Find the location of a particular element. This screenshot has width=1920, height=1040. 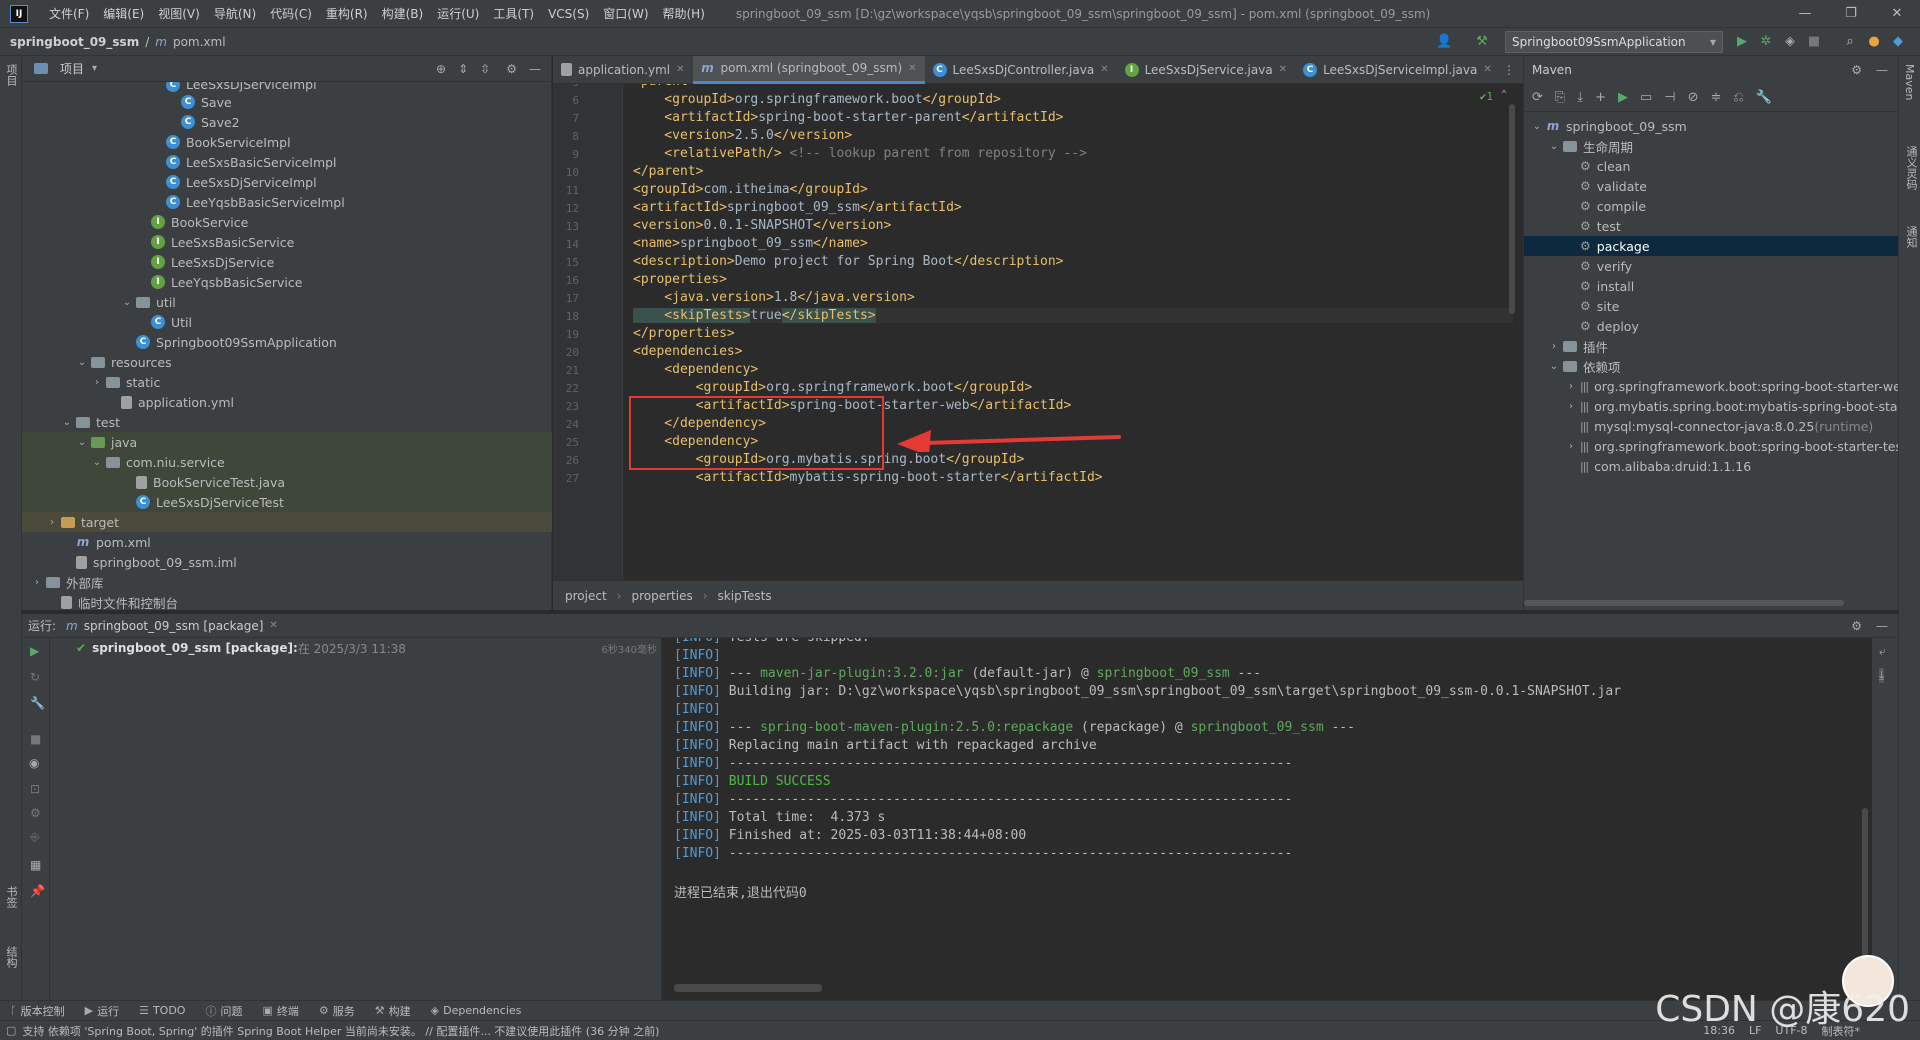

skip-tests-icon: ⊣ is located at coordinates (1669, 97).